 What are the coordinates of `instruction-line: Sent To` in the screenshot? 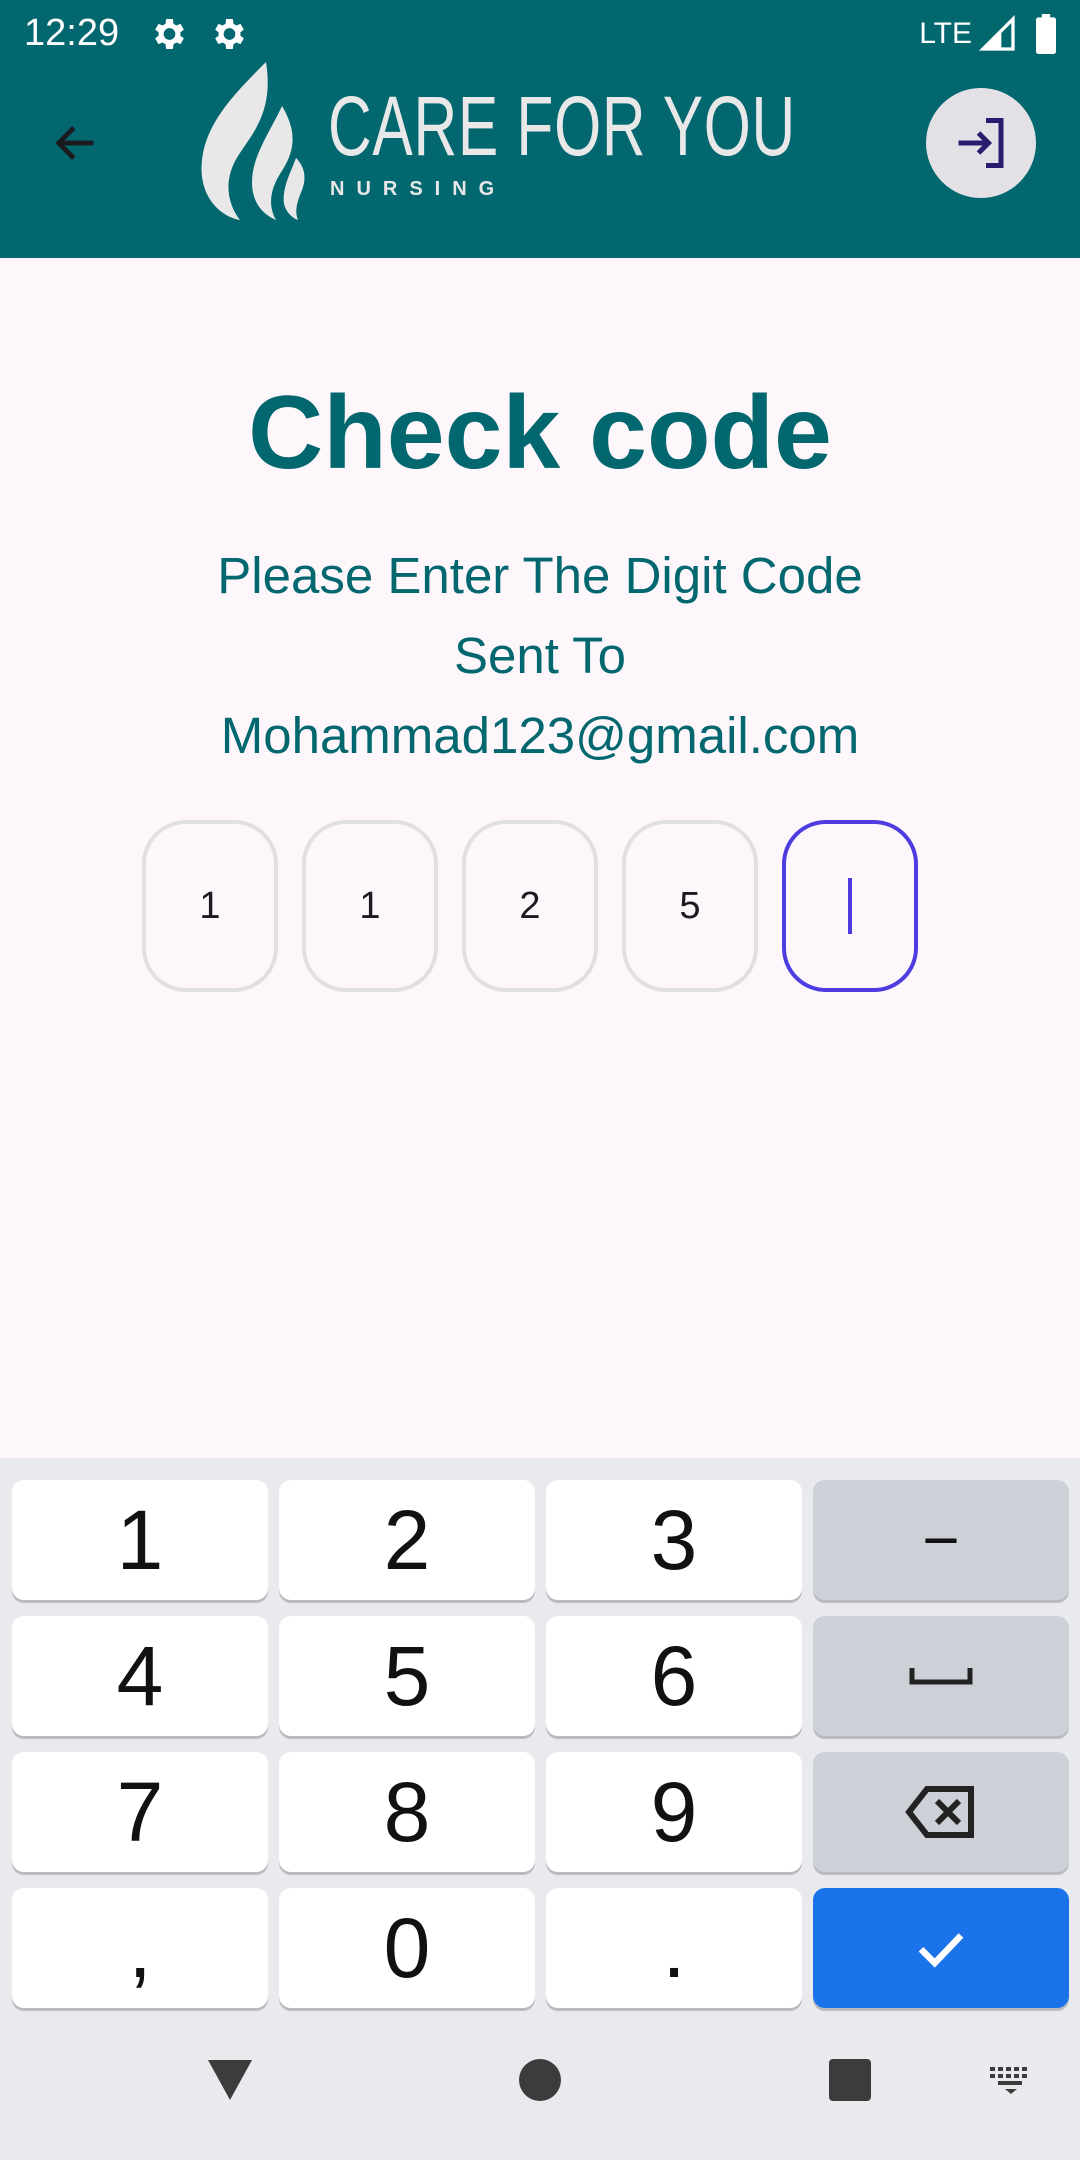 It's located at (540, 655).